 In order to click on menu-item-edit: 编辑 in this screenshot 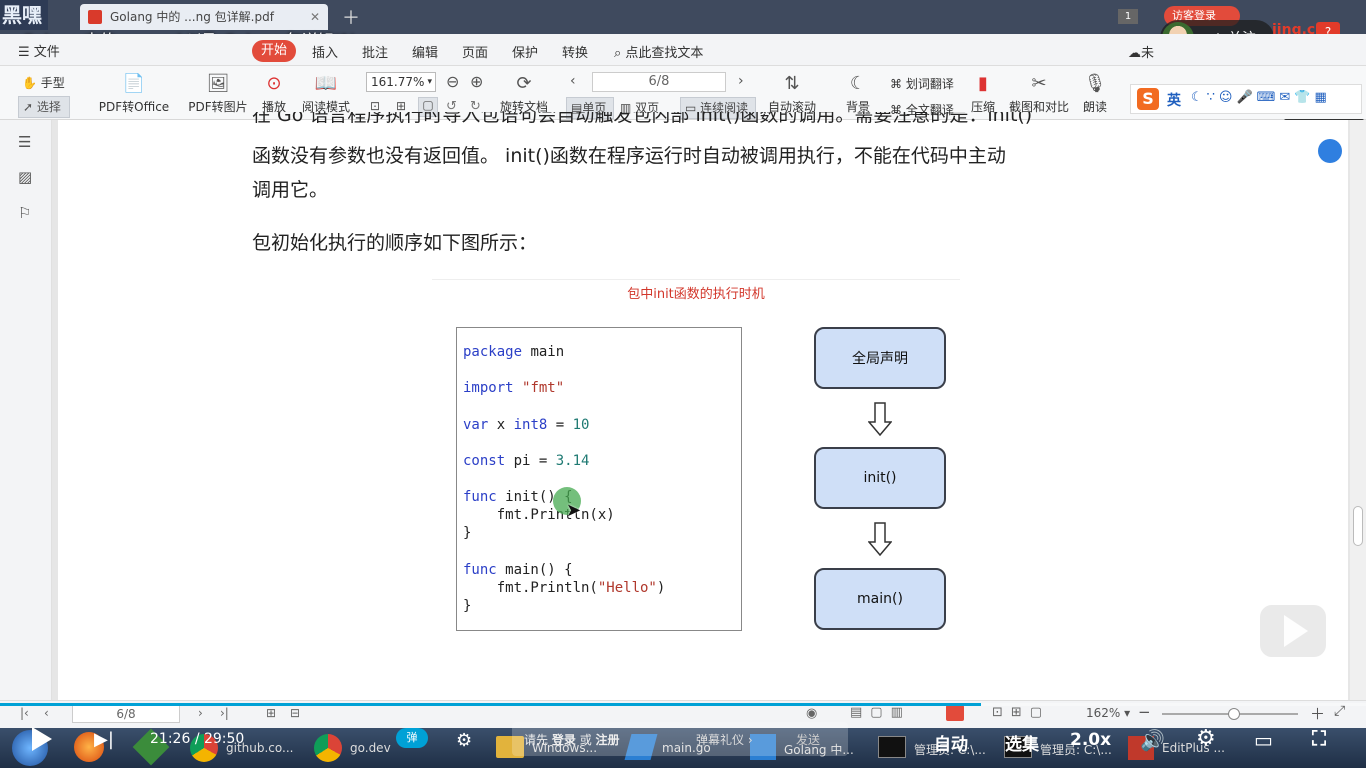, I will do `click(425, 51)`.